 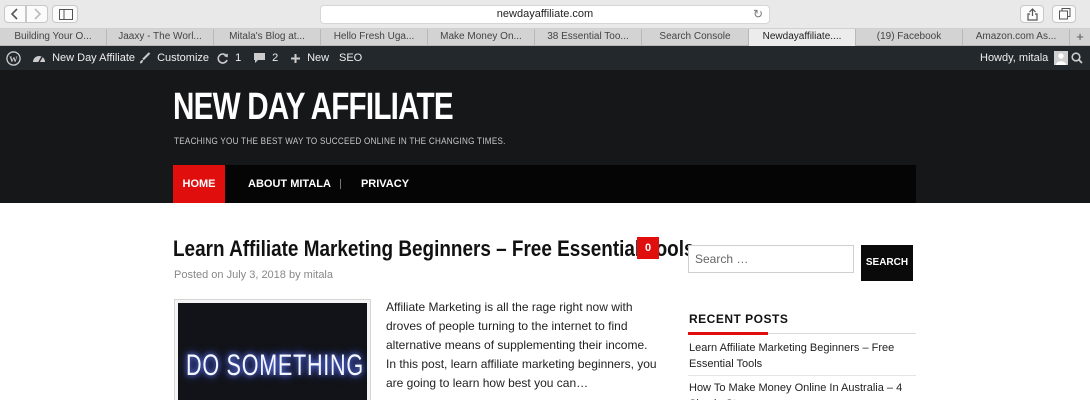 I want to click on post-thumbnail: DO SOMETHING GREAT, so click(x=272, y=349).